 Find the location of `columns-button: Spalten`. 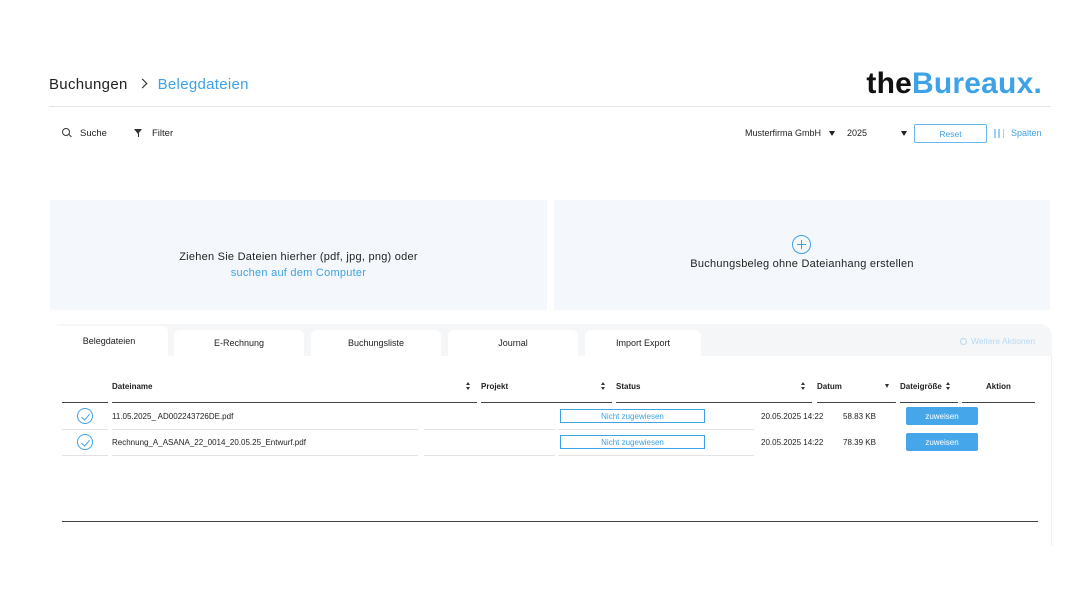

columns-button: Spalten is located at coordinates (1018, 133).